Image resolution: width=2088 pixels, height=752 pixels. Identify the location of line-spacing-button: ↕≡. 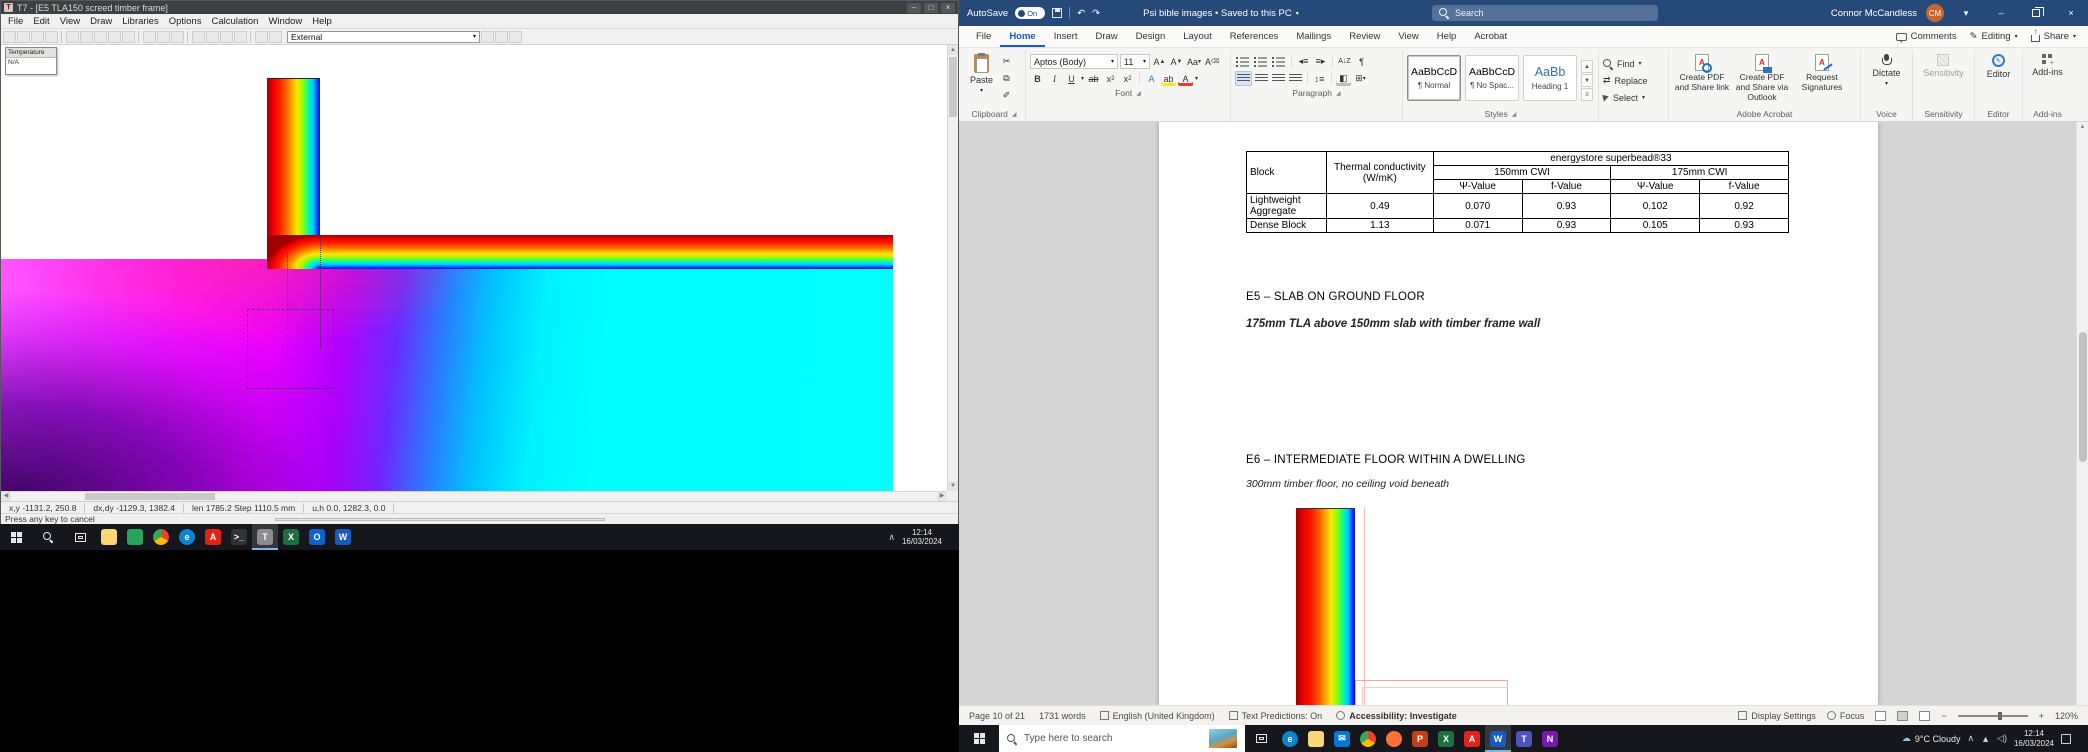
(1319, 78).